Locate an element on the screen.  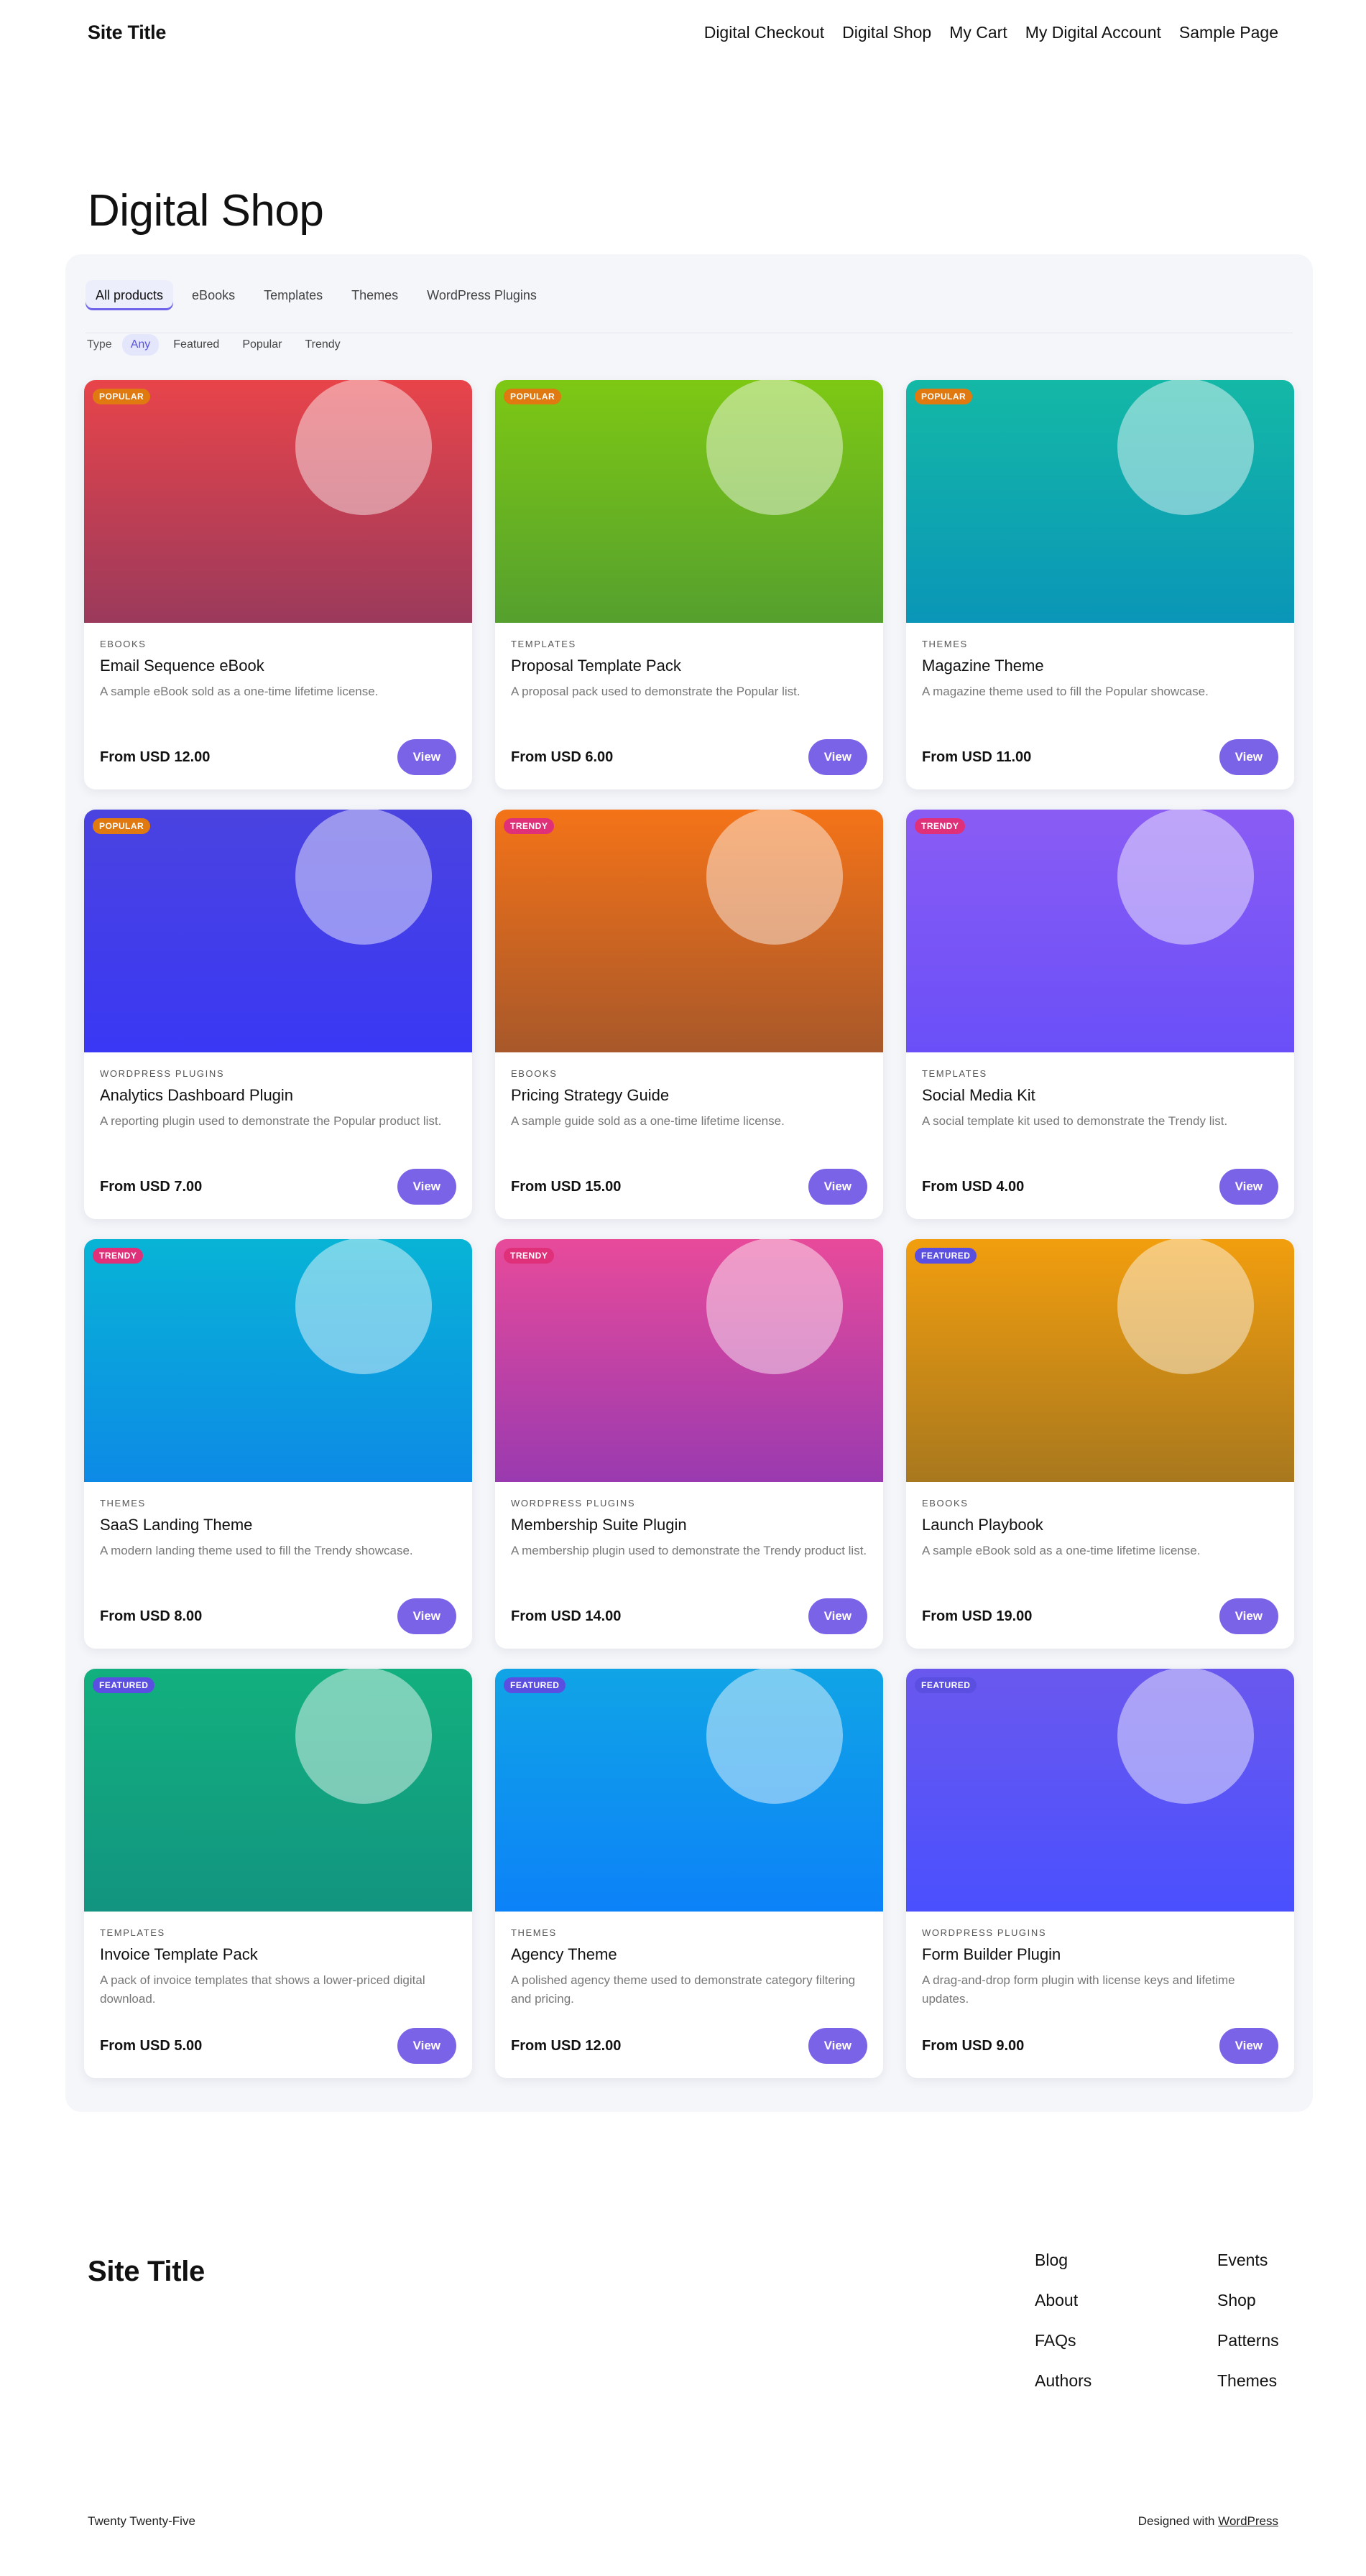
product-badge: FEATURED is located at coordinates (124, 1685).